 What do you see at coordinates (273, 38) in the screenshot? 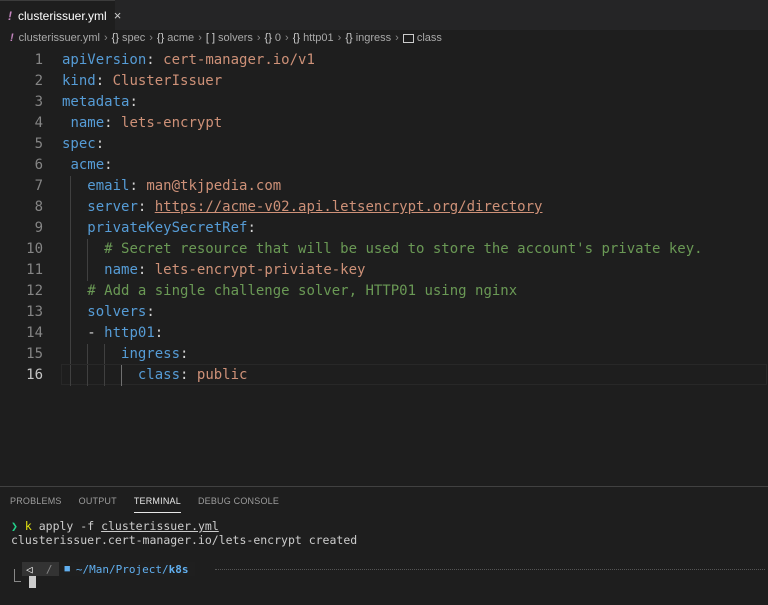
I see `breadcrumb-item: {} 0` at bounding box center [273, 38].